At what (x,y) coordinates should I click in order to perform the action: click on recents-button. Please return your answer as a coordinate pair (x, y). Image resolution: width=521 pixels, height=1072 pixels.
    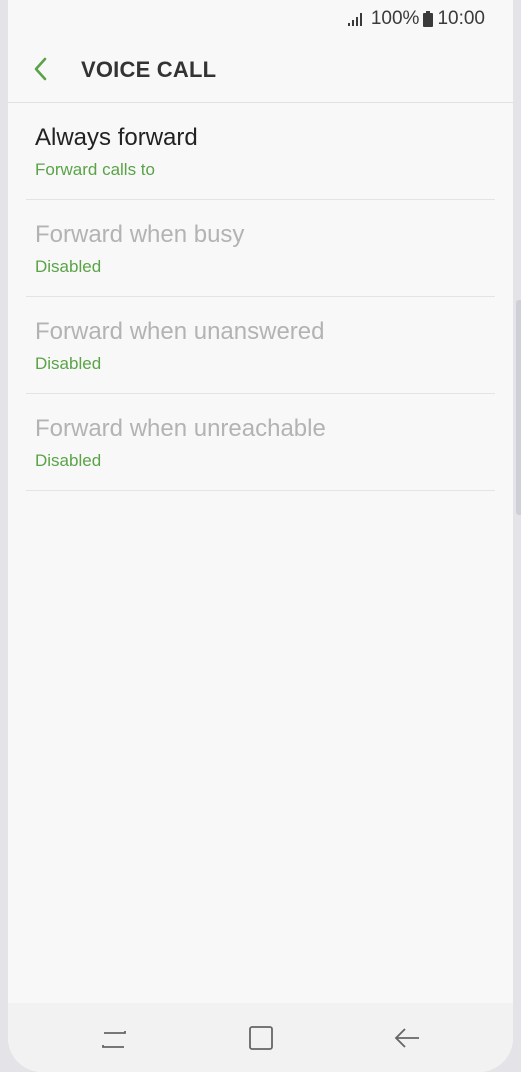
    Looking at the image, I should click on (114, 1039).